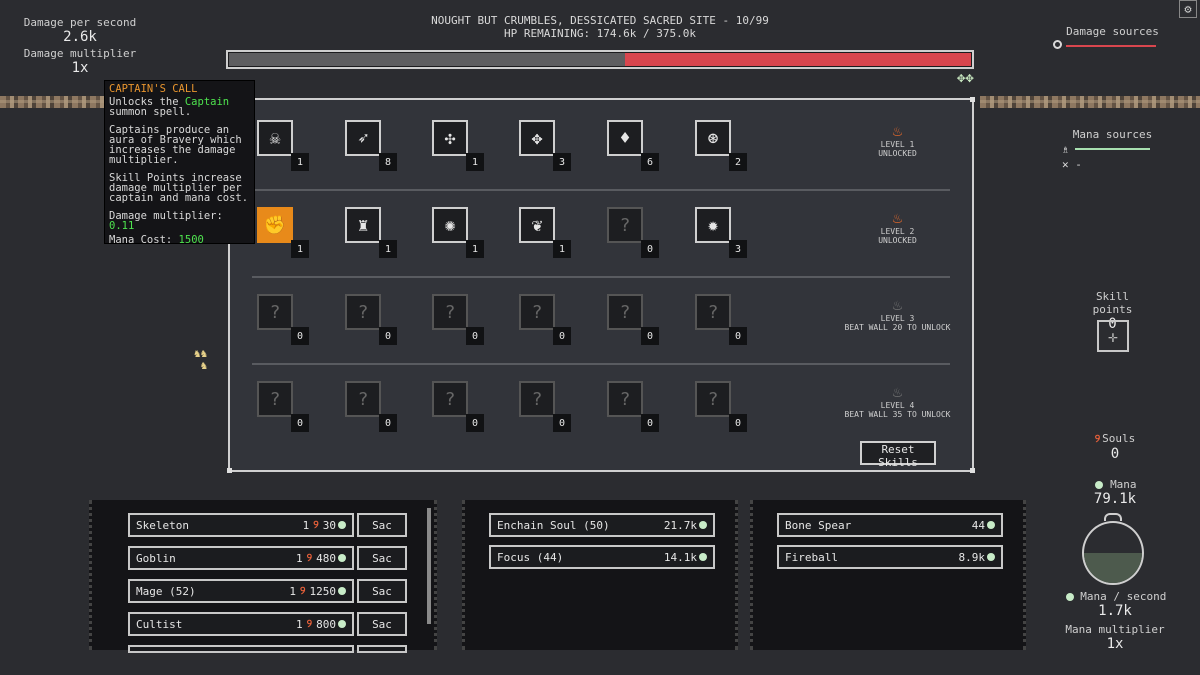 The height and width of the screenshot is (675, 1200). Describe the element at coordinates (241, 649) in the screenshot. I see `summon-row` at that location.